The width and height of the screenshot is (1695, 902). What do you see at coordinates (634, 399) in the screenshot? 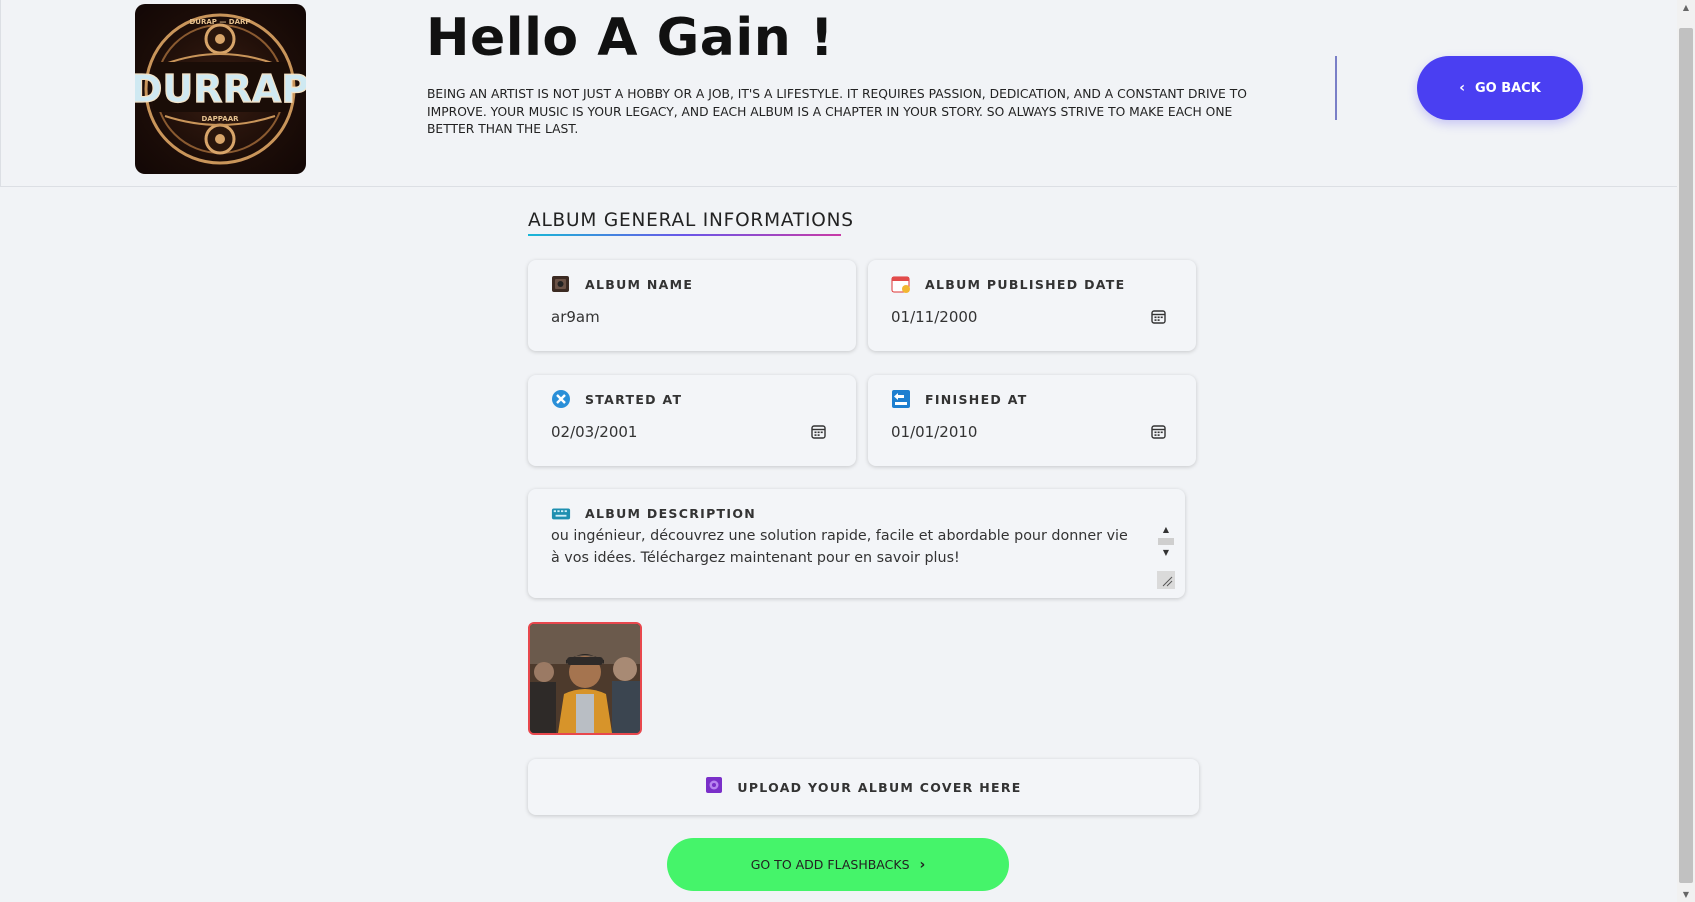
I see `started-at-label: STARTED AT` at bounding box center [634, 399].